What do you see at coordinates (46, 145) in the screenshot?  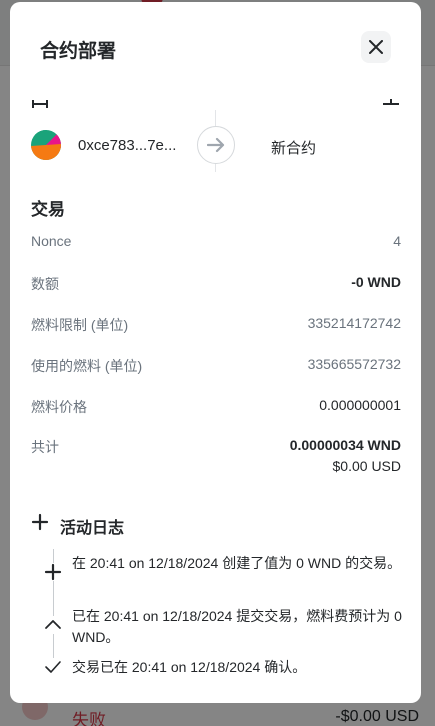 I see `account-avatar` at bounding box center [46, 145].